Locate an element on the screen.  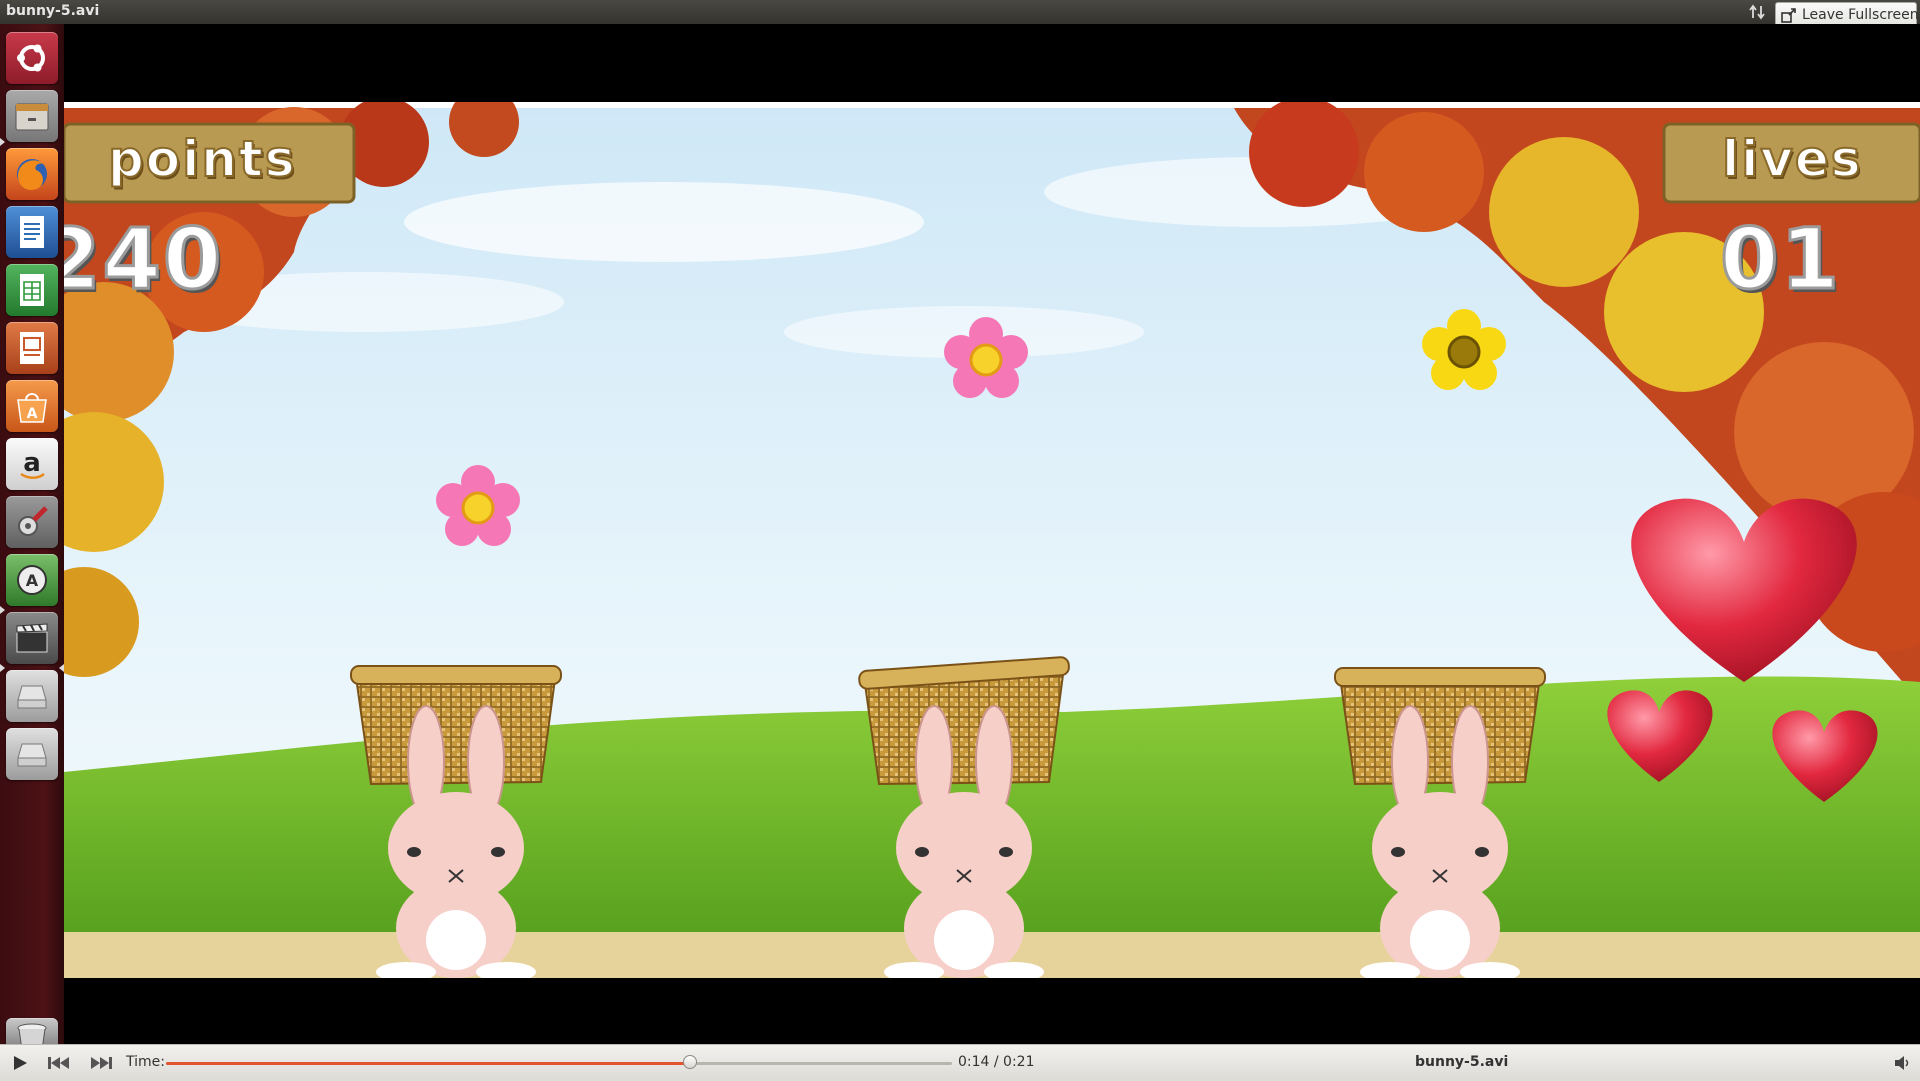
launcher-item-trash is located at coordinates (32, 1034).